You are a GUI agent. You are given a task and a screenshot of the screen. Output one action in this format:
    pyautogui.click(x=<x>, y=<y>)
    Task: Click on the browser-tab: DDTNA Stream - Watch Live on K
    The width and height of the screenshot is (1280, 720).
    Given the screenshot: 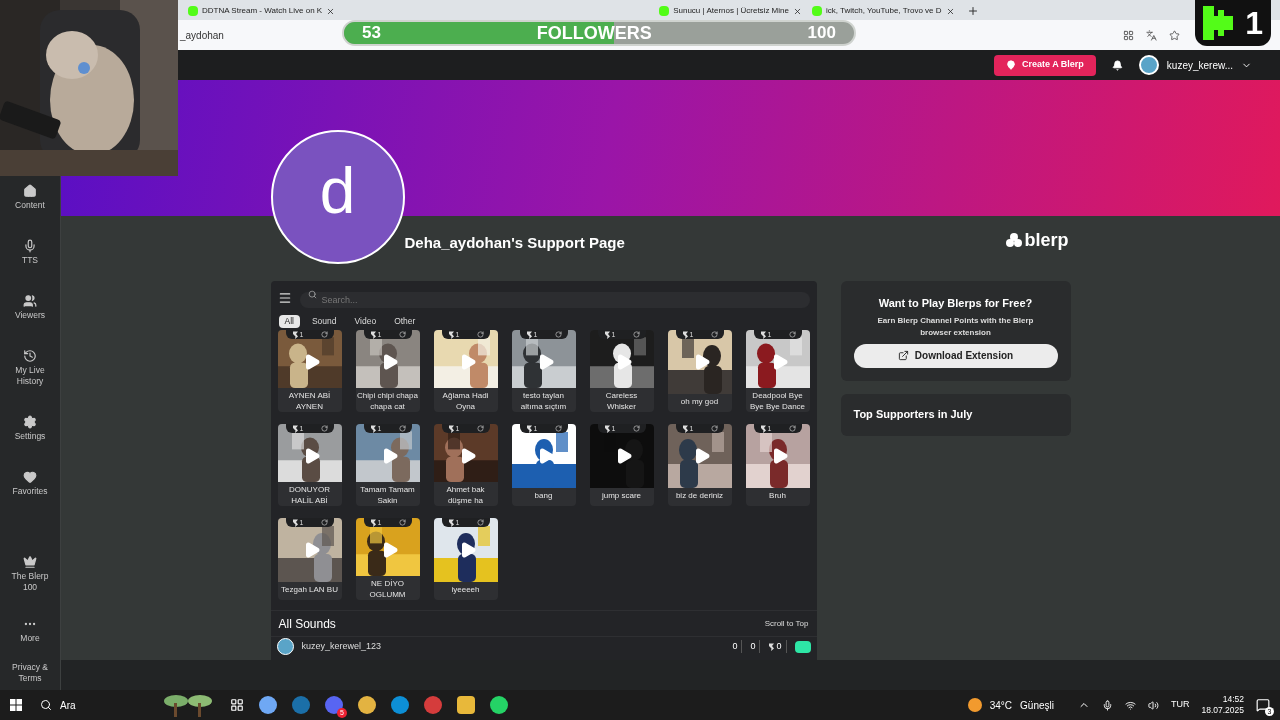 What is the action you would take?
    pyautogui.click(x=262, y=11)
    